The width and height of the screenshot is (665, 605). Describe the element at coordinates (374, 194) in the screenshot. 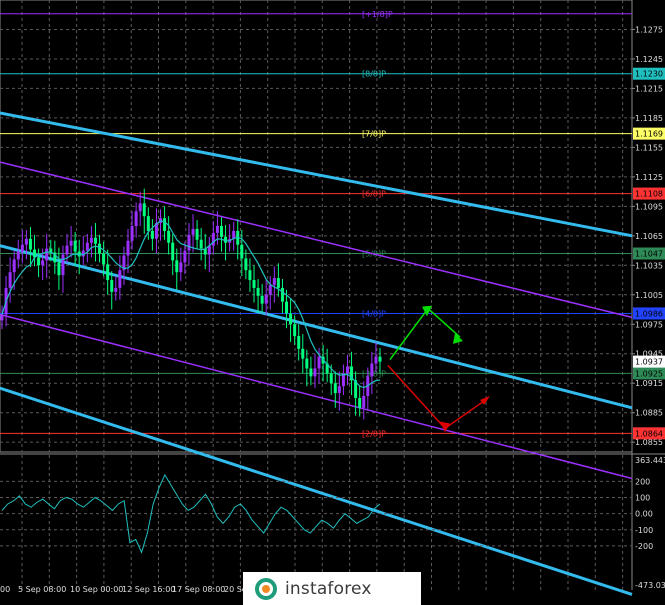

I see `murrey-level-label: [6/8]P` at that location.